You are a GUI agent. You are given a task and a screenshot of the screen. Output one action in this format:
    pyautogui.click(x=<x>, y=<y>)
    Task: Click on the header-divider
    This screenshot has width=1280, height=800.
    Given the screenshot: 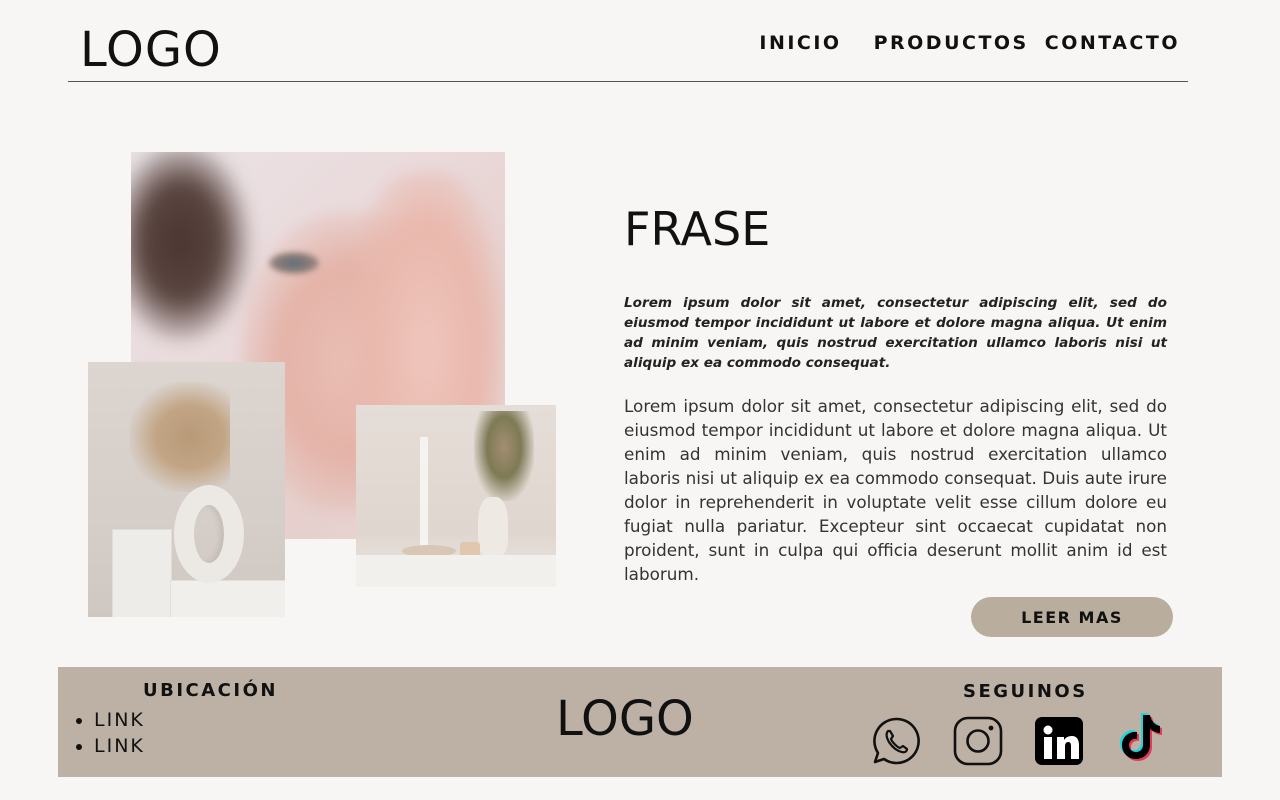 What is the action you would take?
    pyautogui.click(x=628, y=81)
    